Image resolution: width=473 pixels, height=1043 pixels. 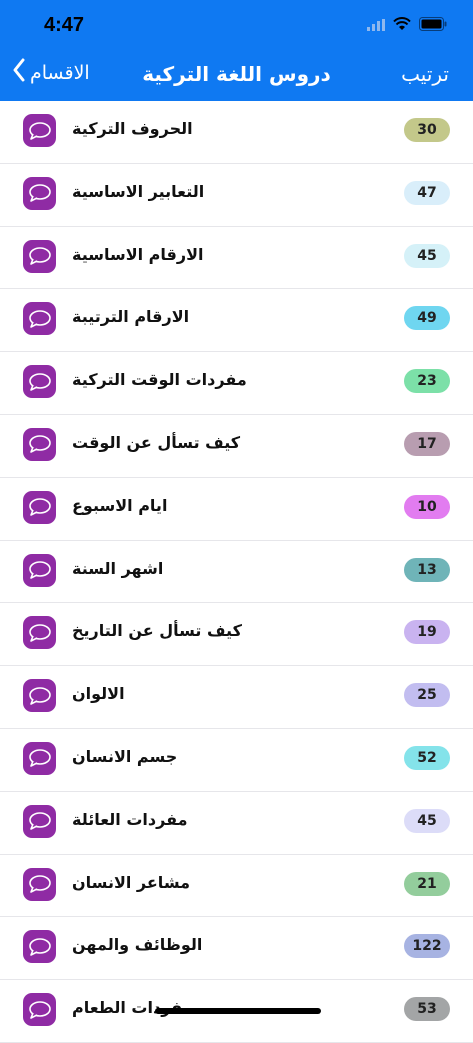 What do you see at coordinates (236, 509) in the screenshot?
I see `list-item: ايام الاسبوع 10` at bounding box center [236, 509].